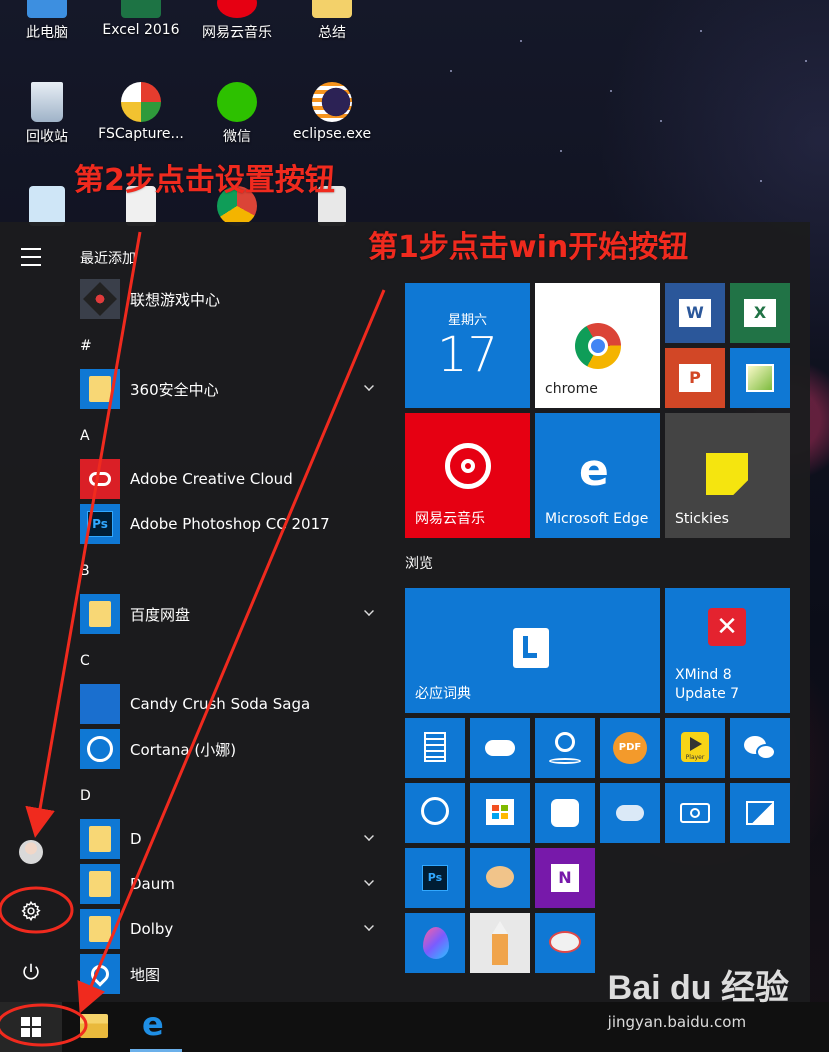 Image resolution: width=829 pixels, height=1052 pixels. I want to click on photoshop-icon: Ps, so click(100, 524).